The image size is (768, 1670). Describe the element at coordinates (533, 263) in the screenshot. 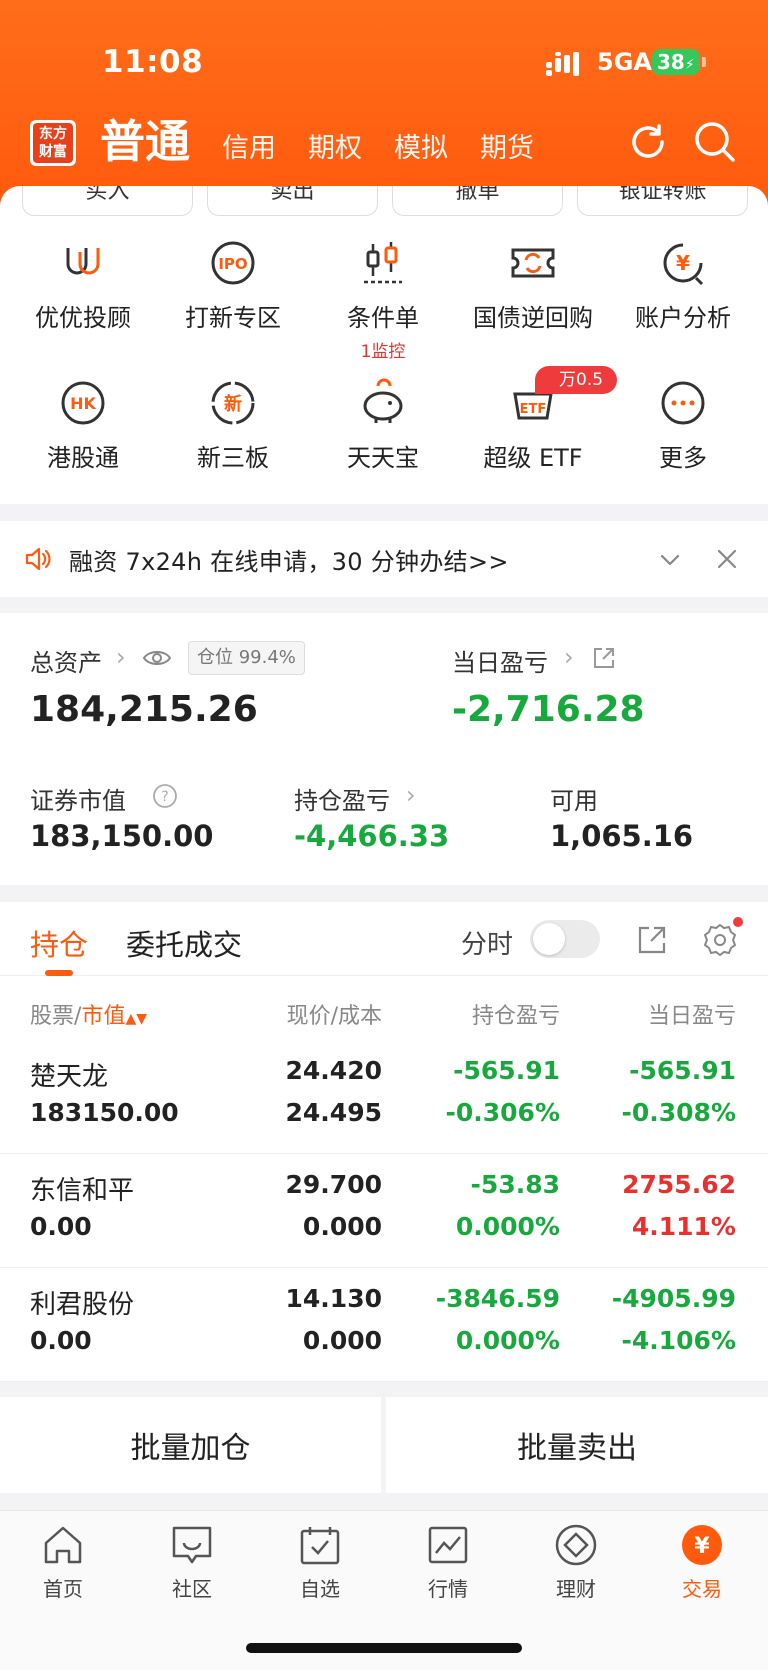

I see `bond-repo-icon` at that location.